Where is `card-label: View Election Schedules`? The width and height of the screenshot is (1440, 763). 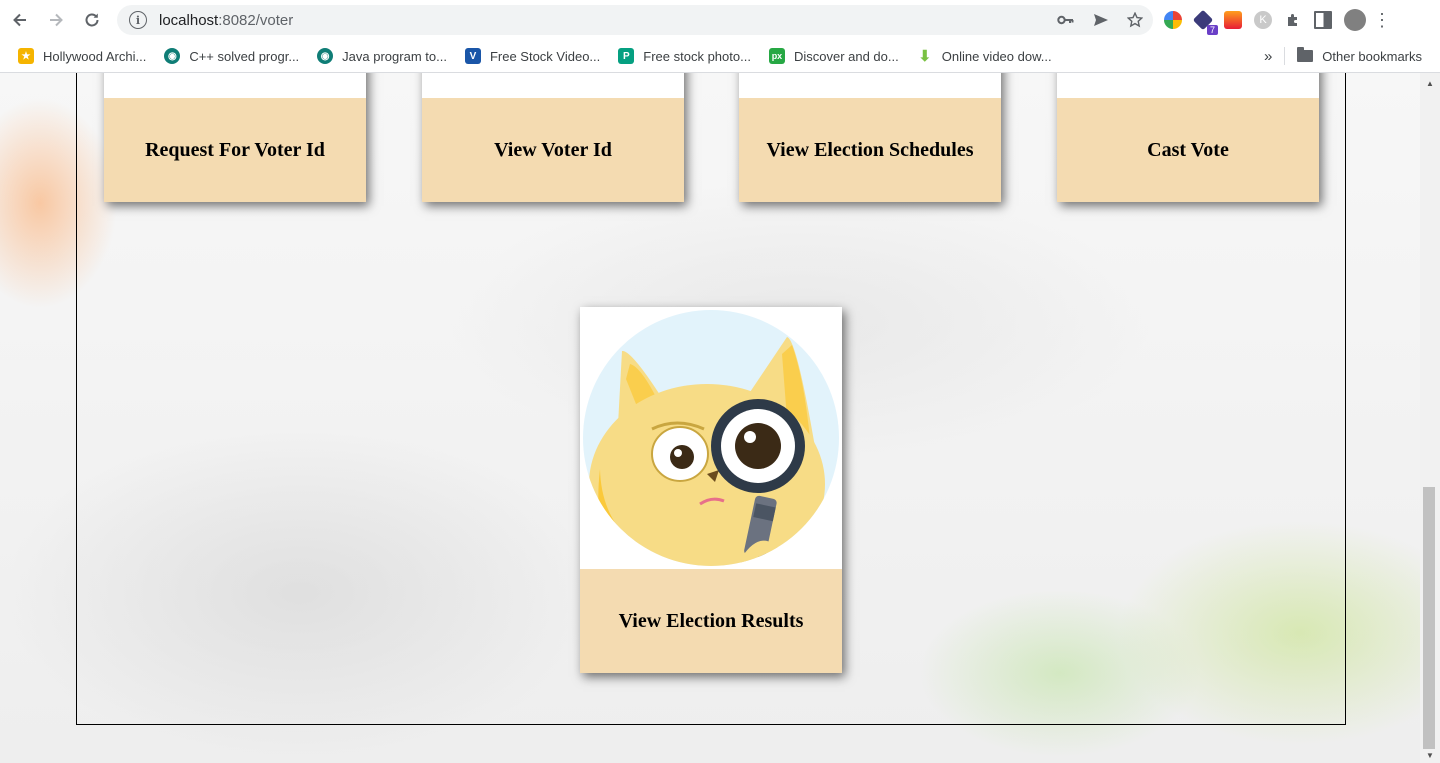
card-label: View Election Schedules is located at coordinates (870, 149).